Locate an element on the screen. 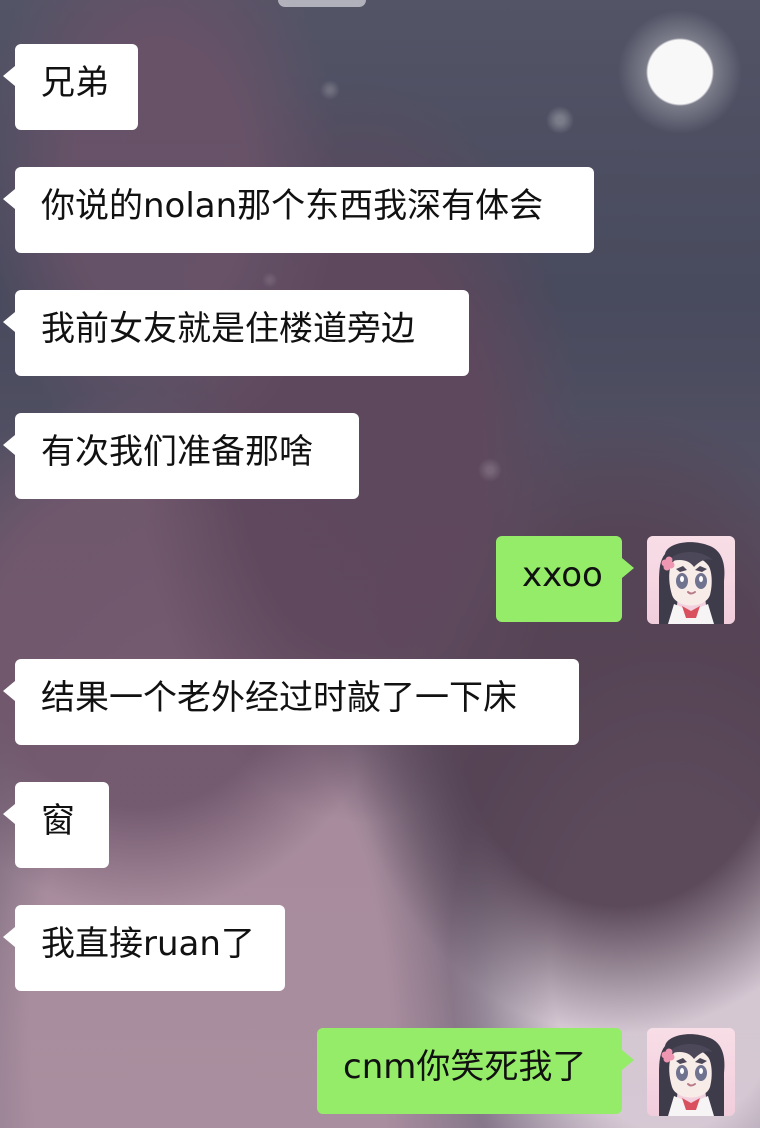  message-row-outgoing: xxoo is located at coordinates (380, 580).